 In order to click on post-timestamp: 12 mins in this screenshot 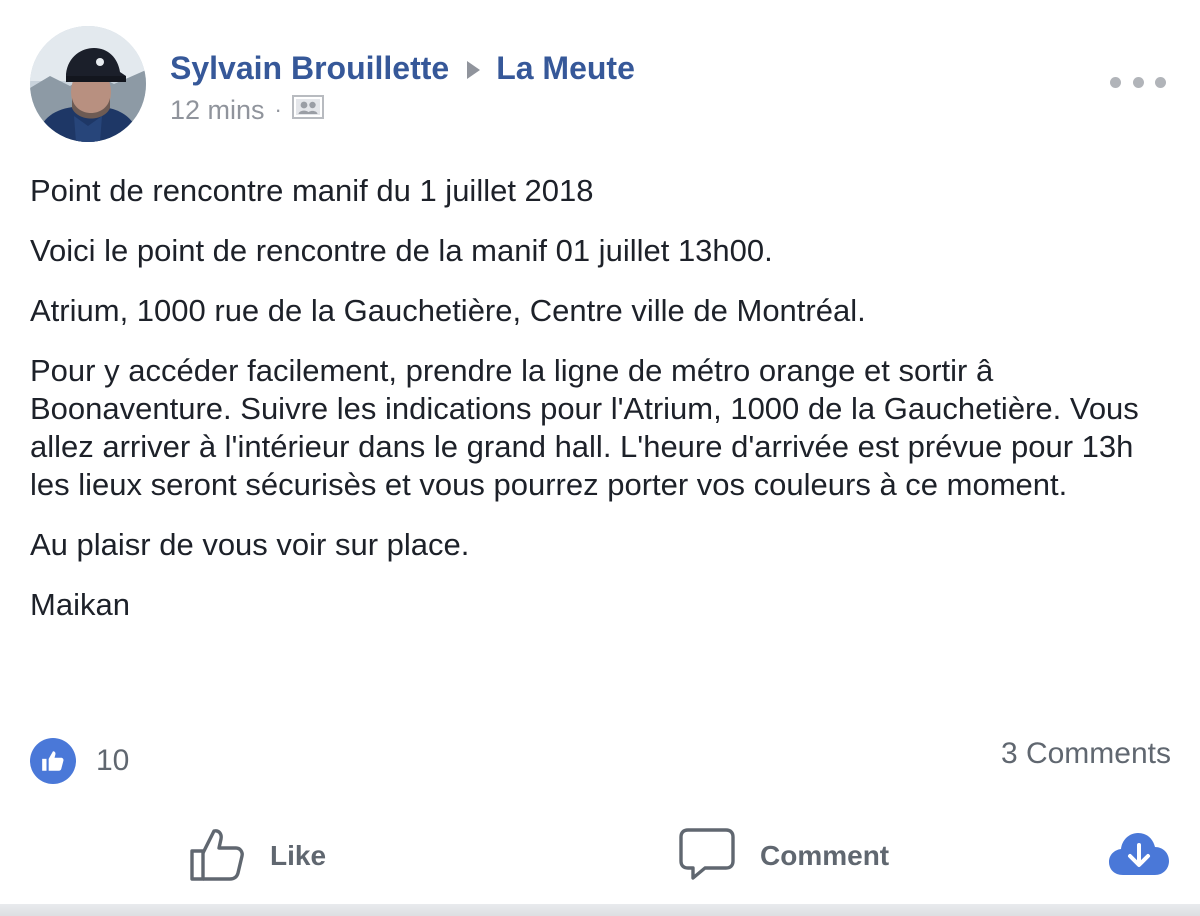, I will do `click(217, 110)`.